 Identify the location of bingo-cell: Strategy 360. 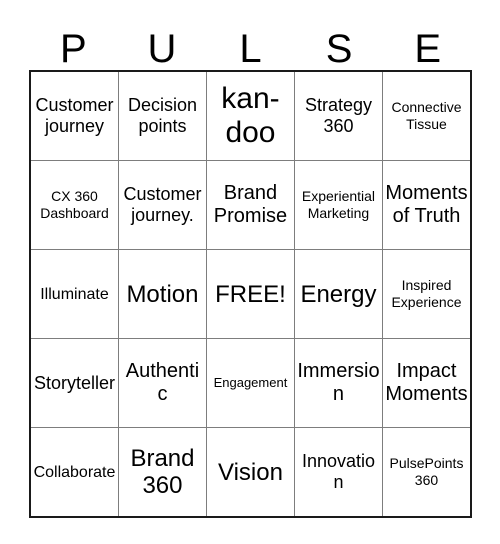
(338, 115).